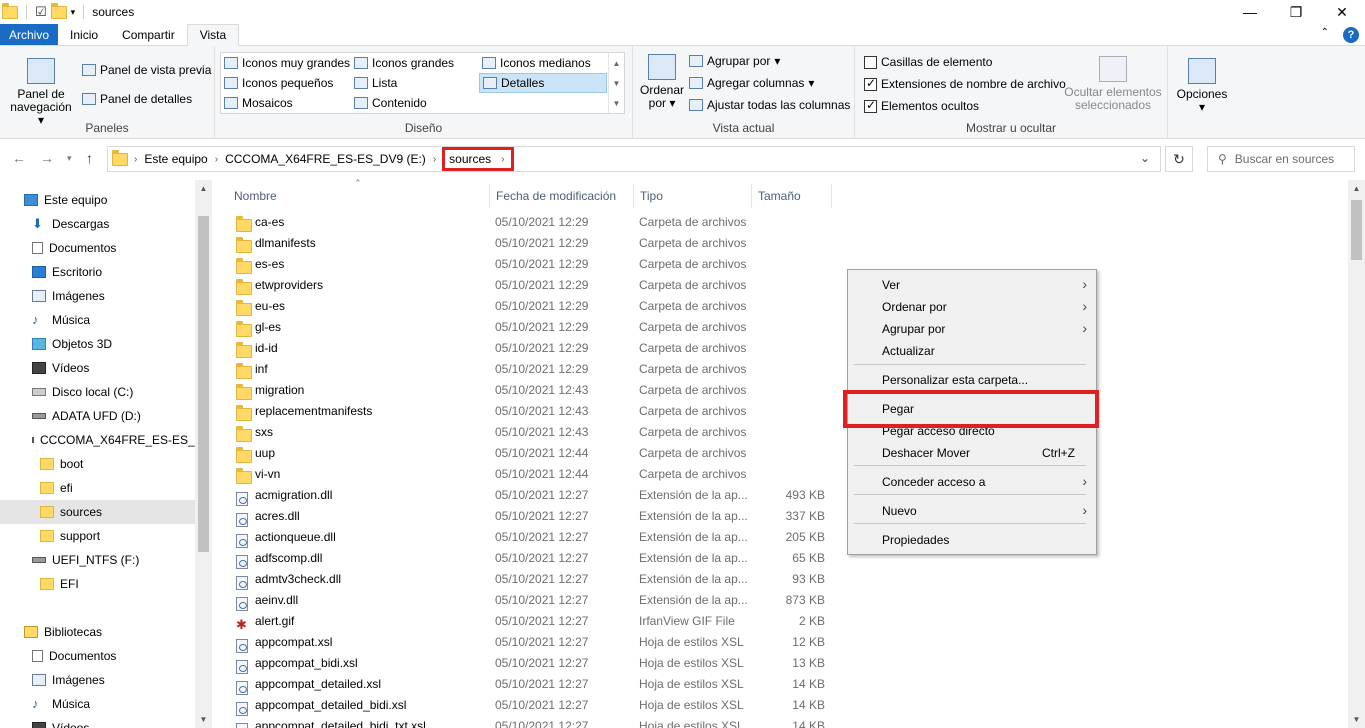 Image resolution: width=1365 pixels, height=728 pixels. What do you see at coordinates (359, 196) in the screenshot?
I see `column-header-name: Nombre` at bounding box center [359, 196].